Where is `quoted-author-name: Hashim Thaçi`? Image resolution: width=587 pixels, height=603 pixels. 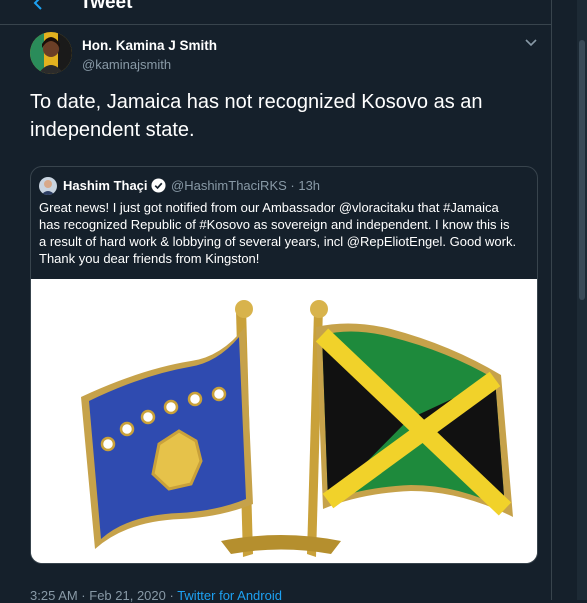
quoted-author-name: Hashim Thaçi is located at coordinates (105, 185).